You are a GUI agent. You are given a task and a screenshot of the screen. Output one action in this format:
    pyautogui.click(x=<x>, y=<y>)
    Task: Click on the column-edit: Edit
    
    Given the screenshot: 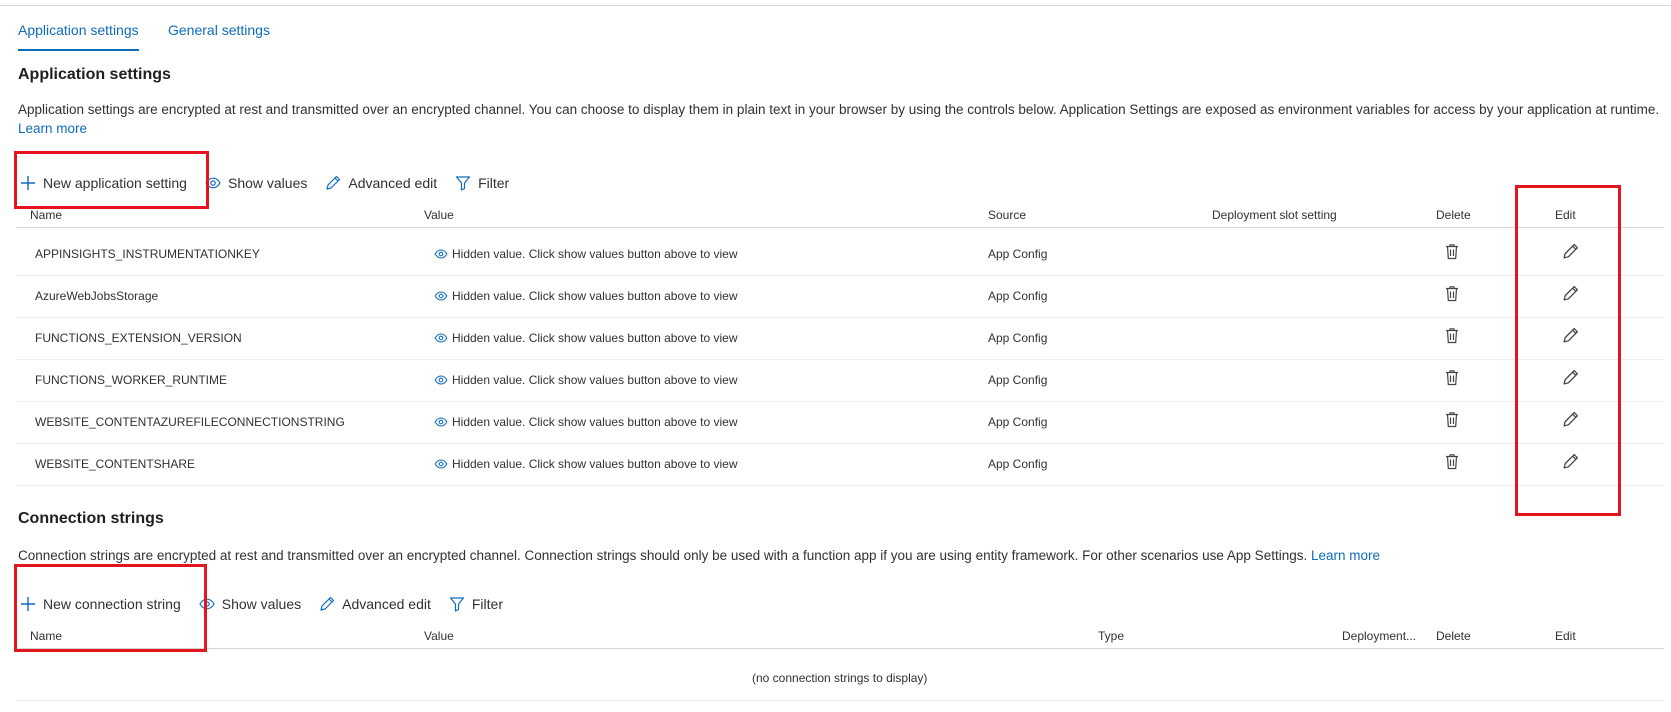 What is the action you would take?
    pyautogui.click(x=1565, y=636)
    